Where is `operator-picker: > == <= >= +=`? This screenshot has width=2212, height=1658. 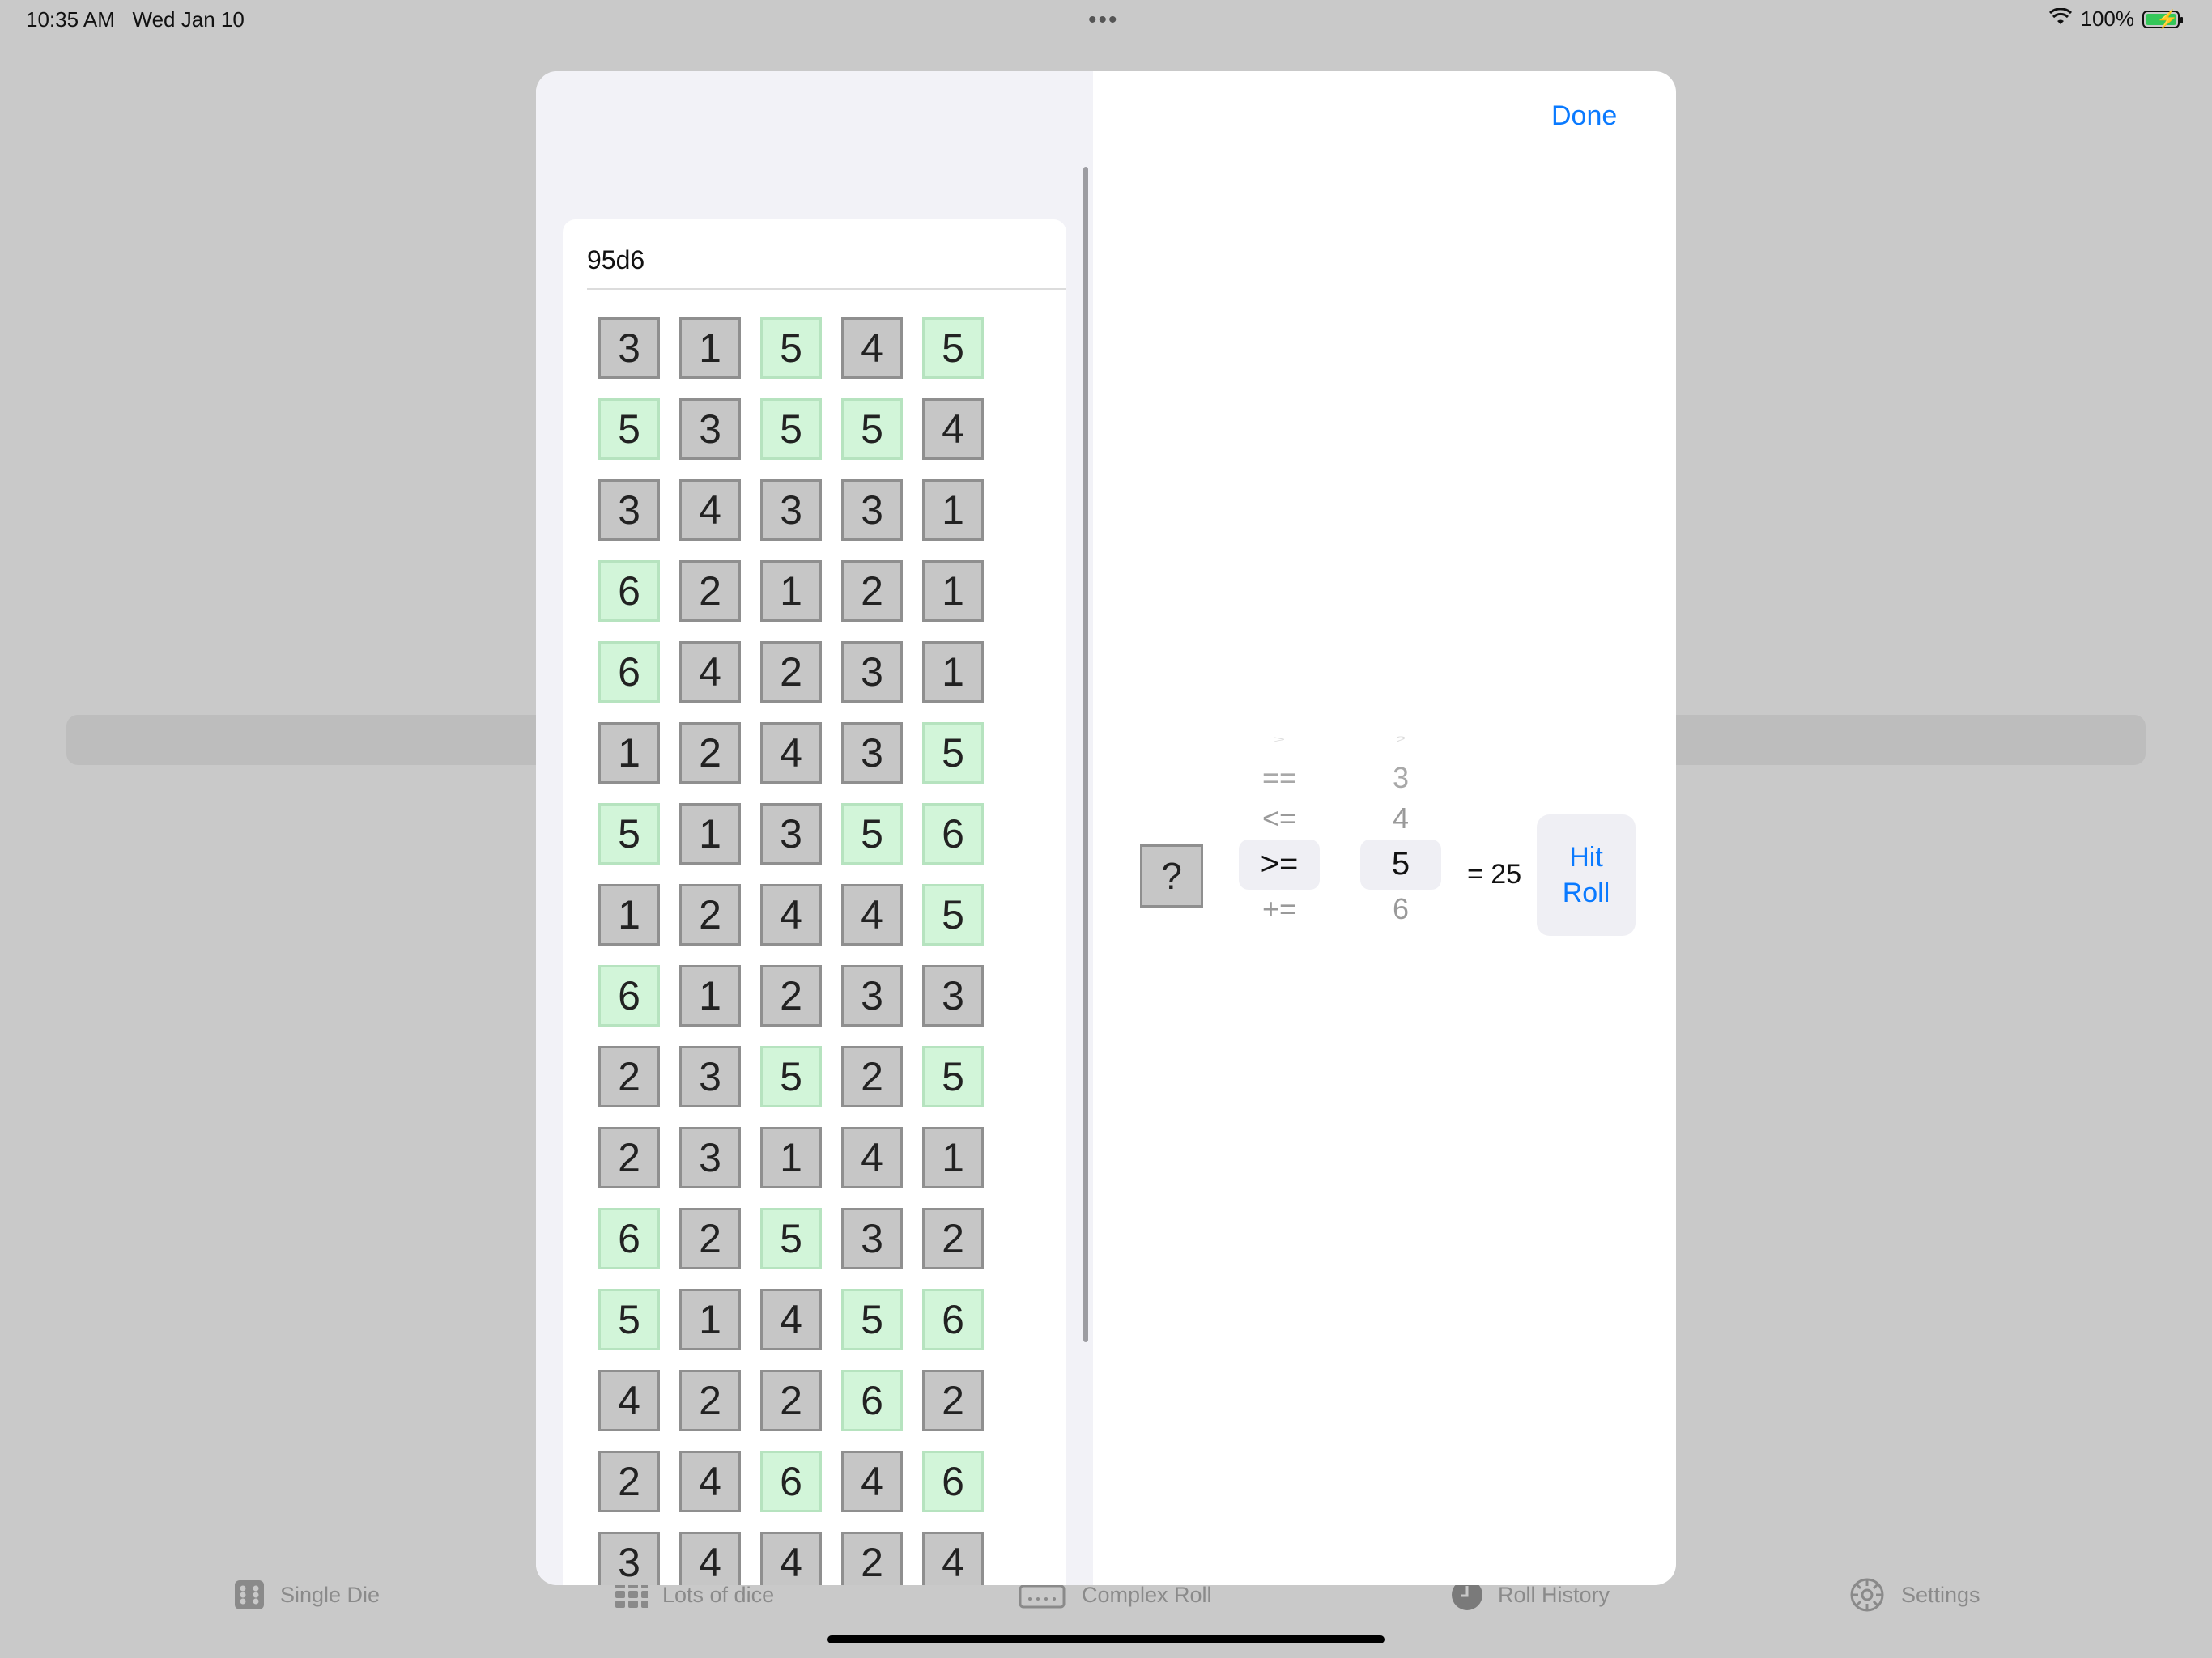
operator-picker: > == <= >= += is located at coordinates (1280, 878).